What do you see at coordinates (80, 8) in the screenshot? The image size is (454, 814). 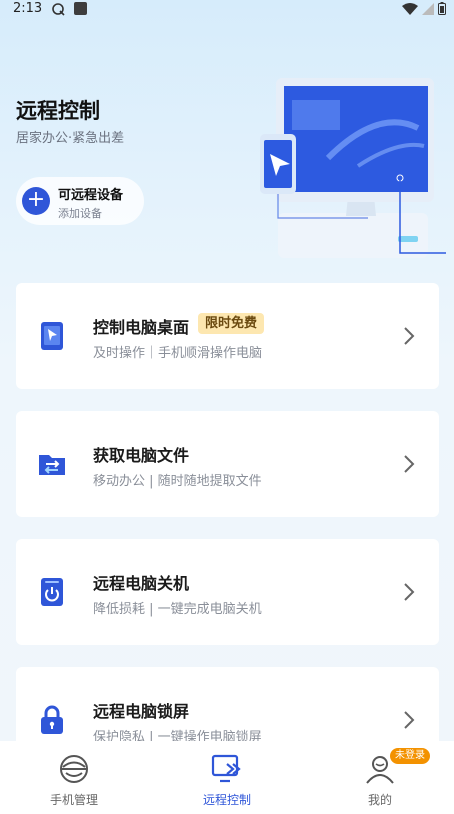 I see `notification-icon` at bounding box center [80, 8].